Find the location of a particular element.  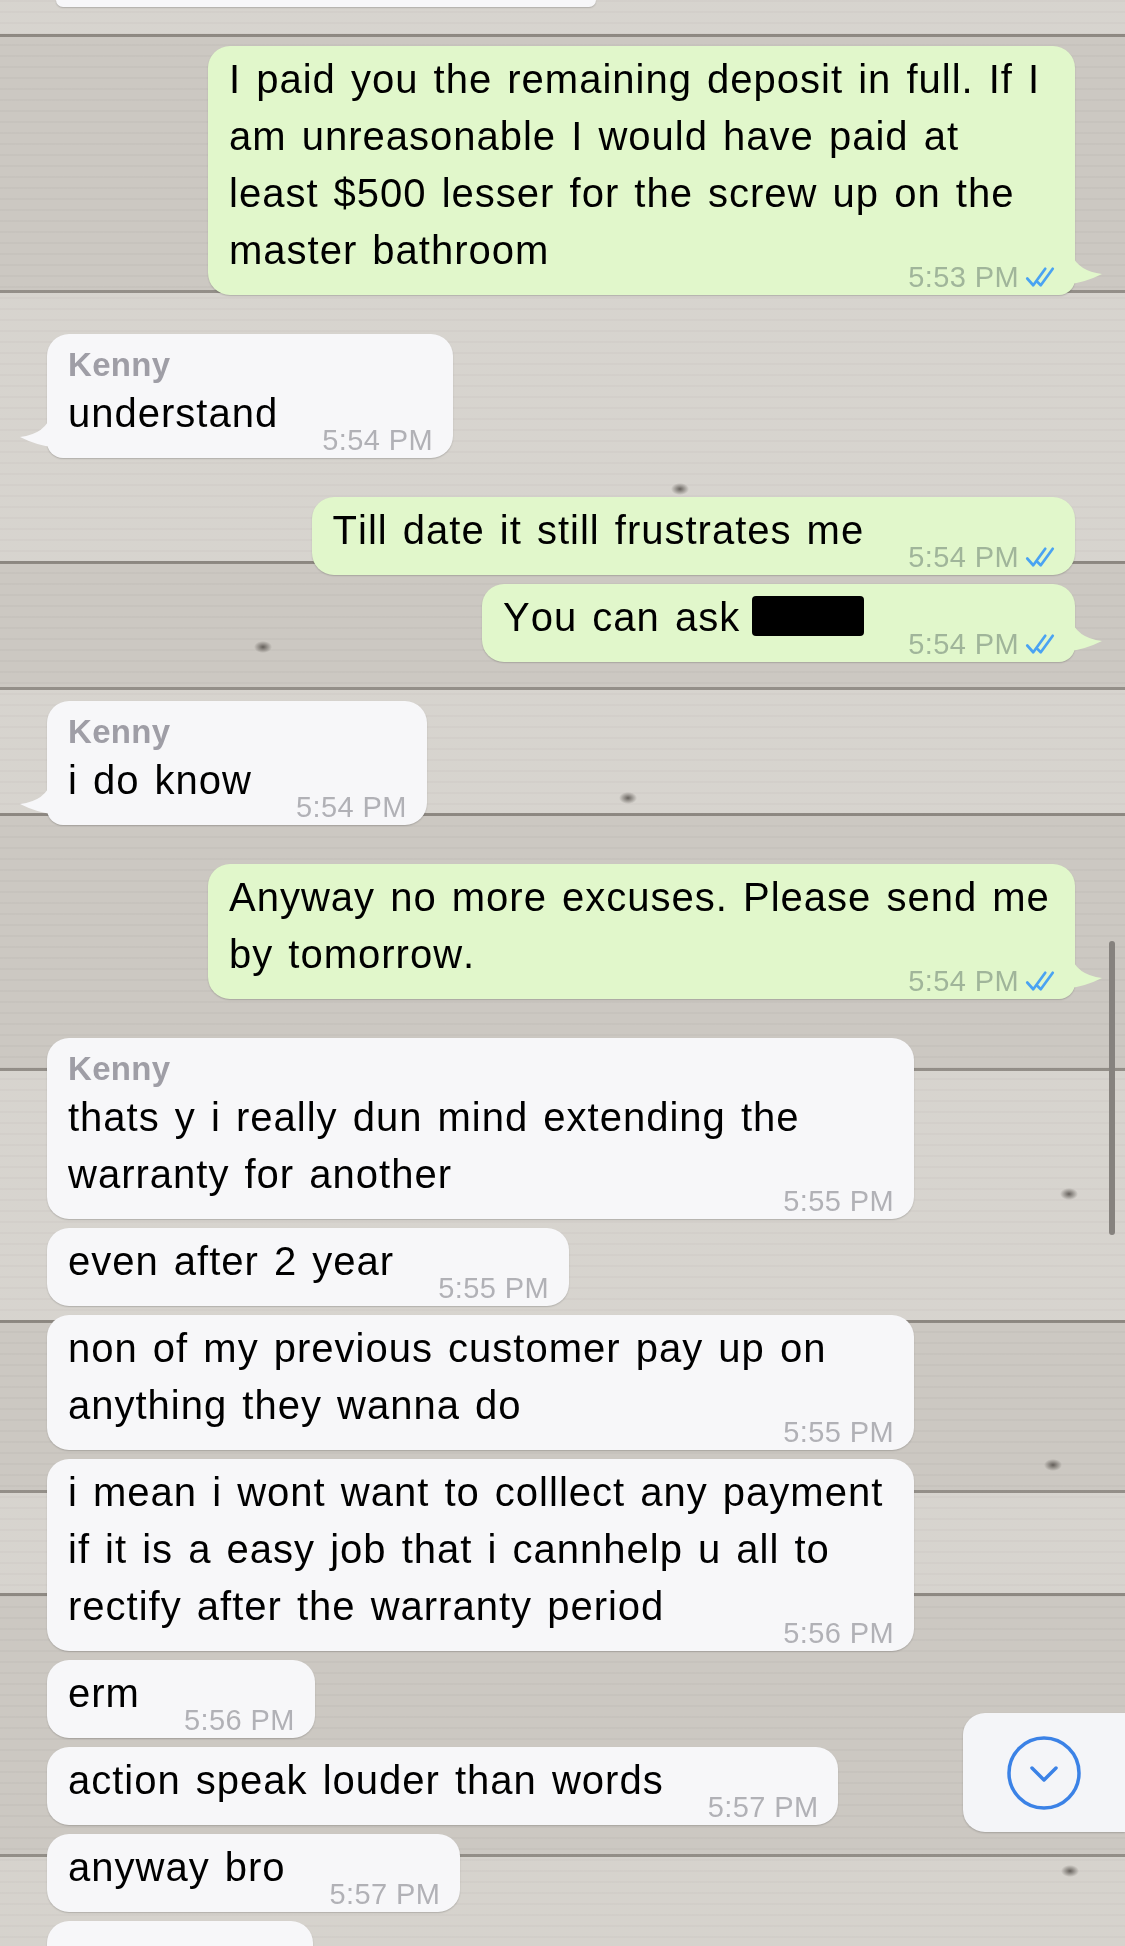

message-text: even after 2 year is located at coordinates (231, 1261).